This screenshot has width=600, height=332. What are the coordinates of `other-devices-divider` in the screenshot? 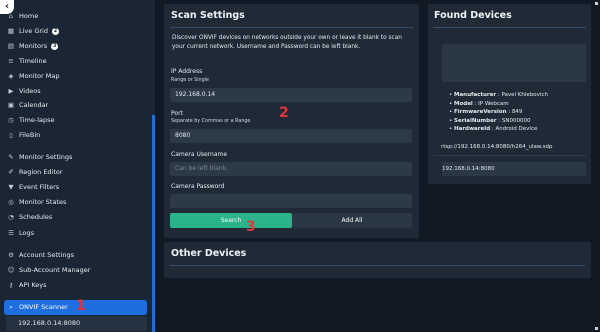 It's located at (377, 265).